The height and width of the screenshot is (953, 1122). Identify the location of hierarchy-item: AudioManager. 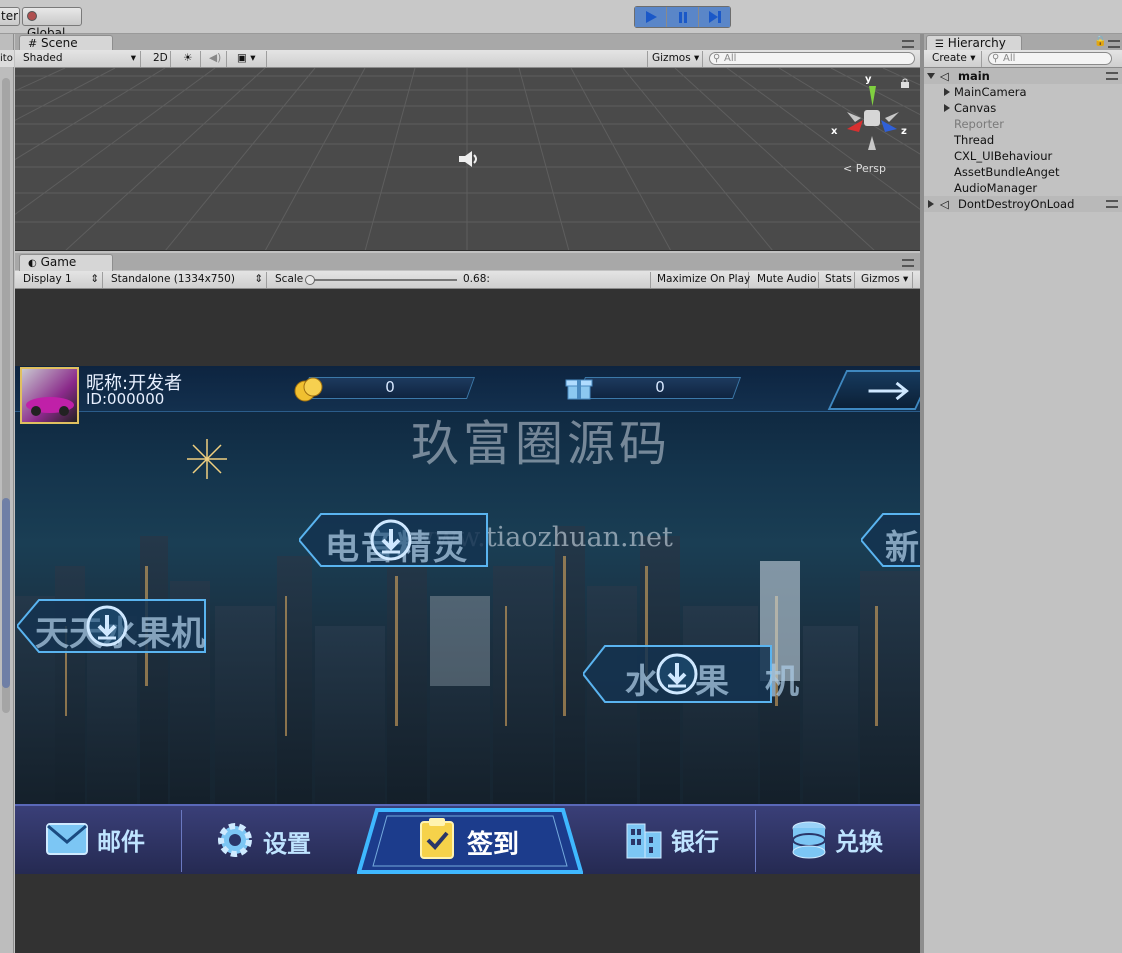
(1023, 188).